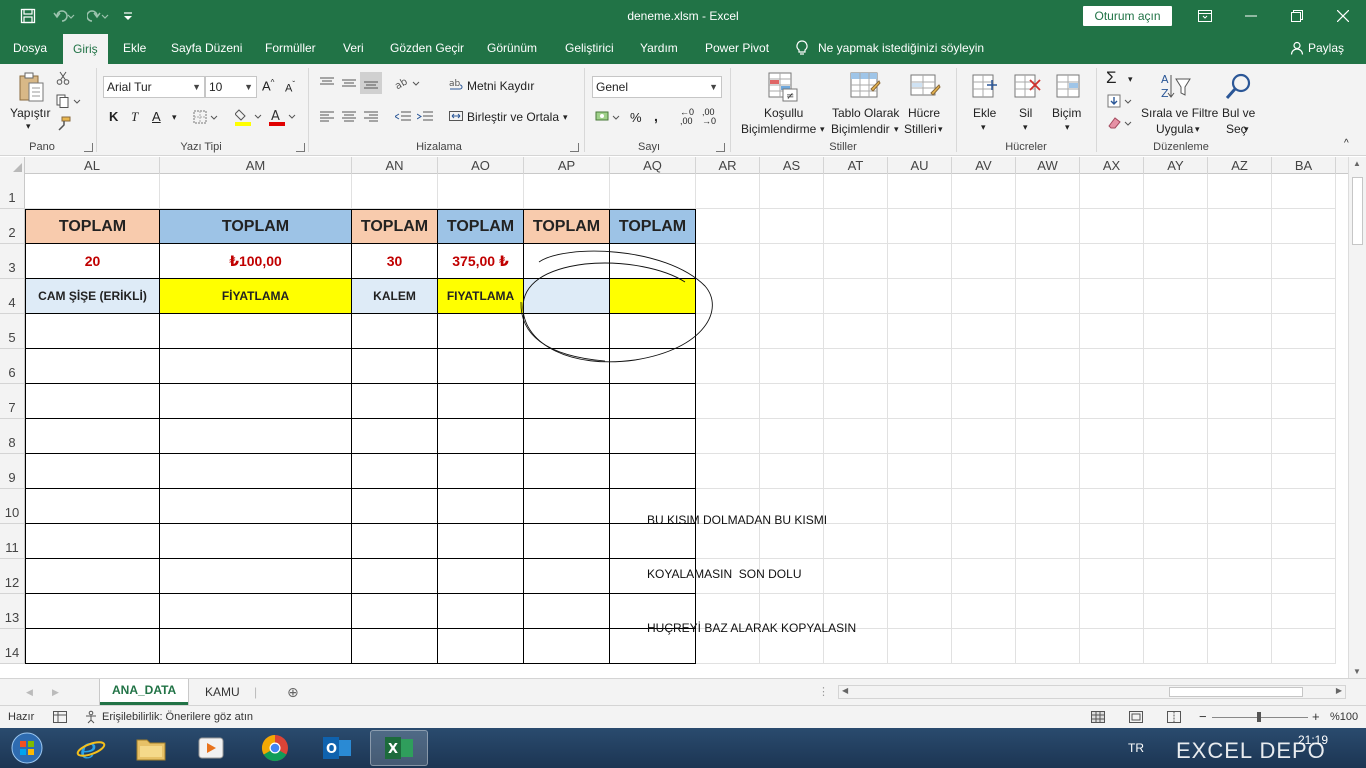 Image resolution: width=1366 pixels, height=768 pixels. What do you see at coordinates (12, 471) in the screenshot?
I see `row-header: 9` at bounding box center [12, 471].